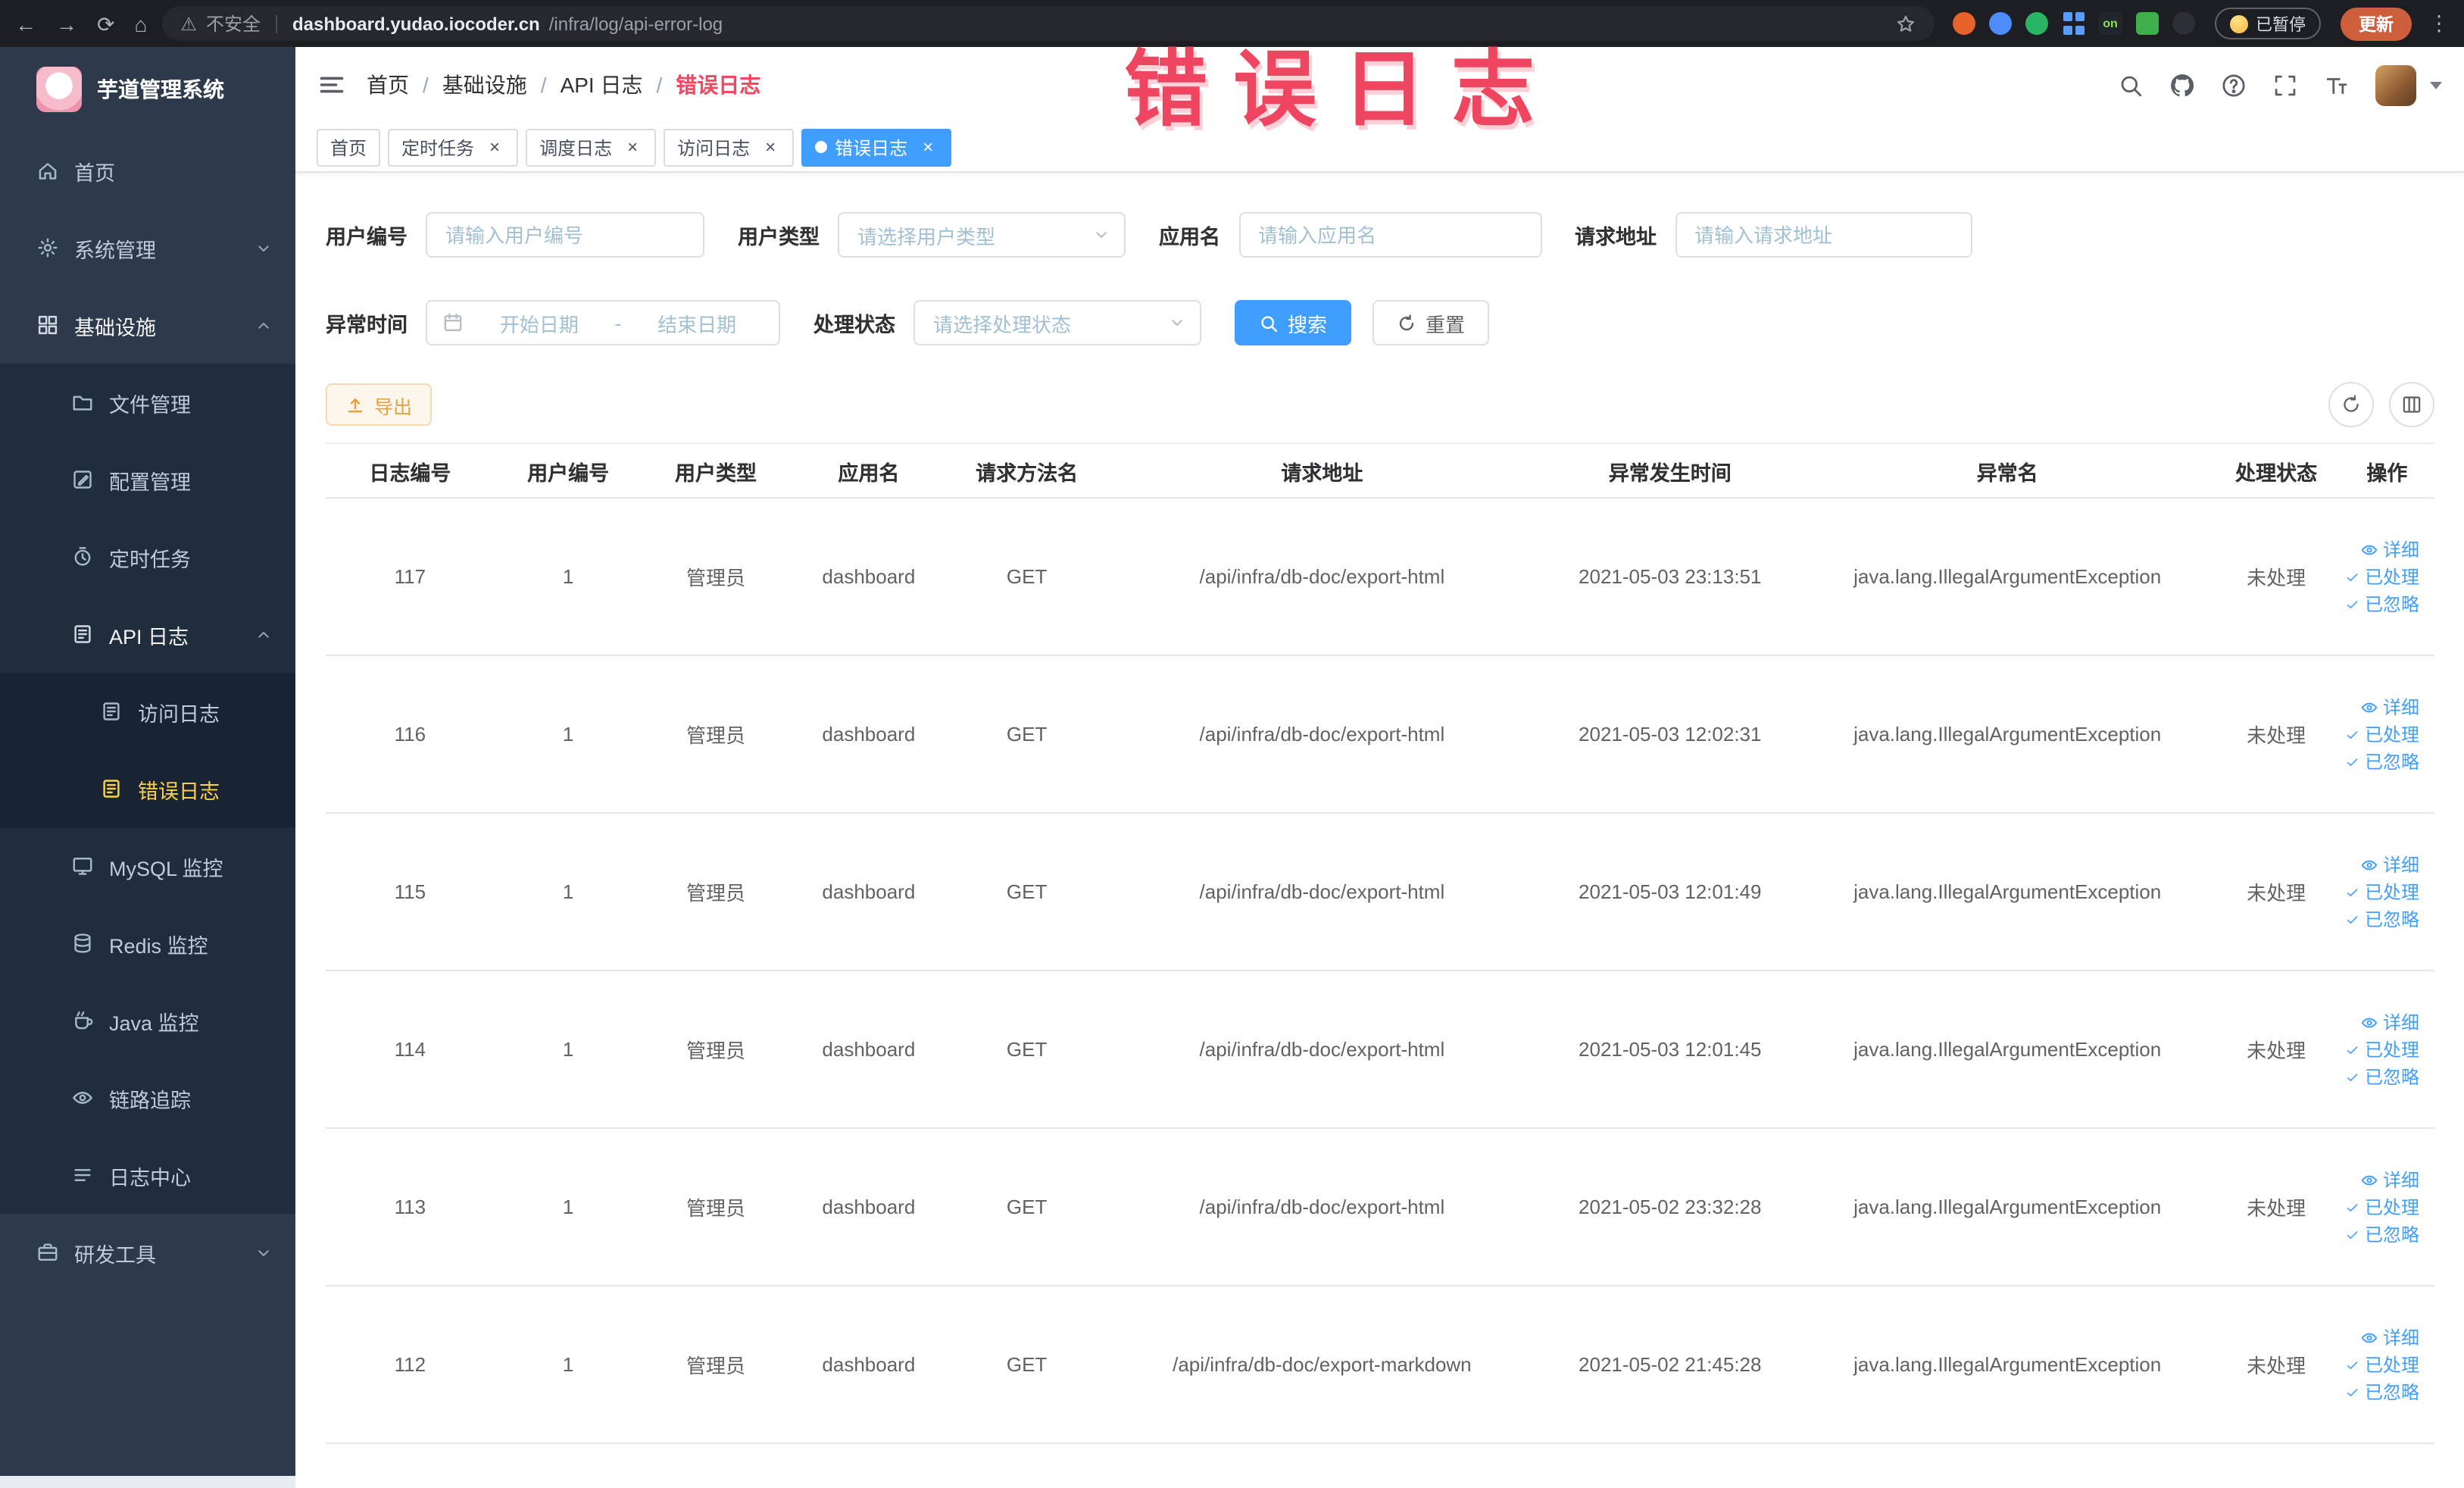 Image resolution: width=2464 pixels, height=1488 pixels. What do you see at coordinates (349, 147) in the screenshot?
I see `tab-home: 首页` at bounding box center [349, 147].